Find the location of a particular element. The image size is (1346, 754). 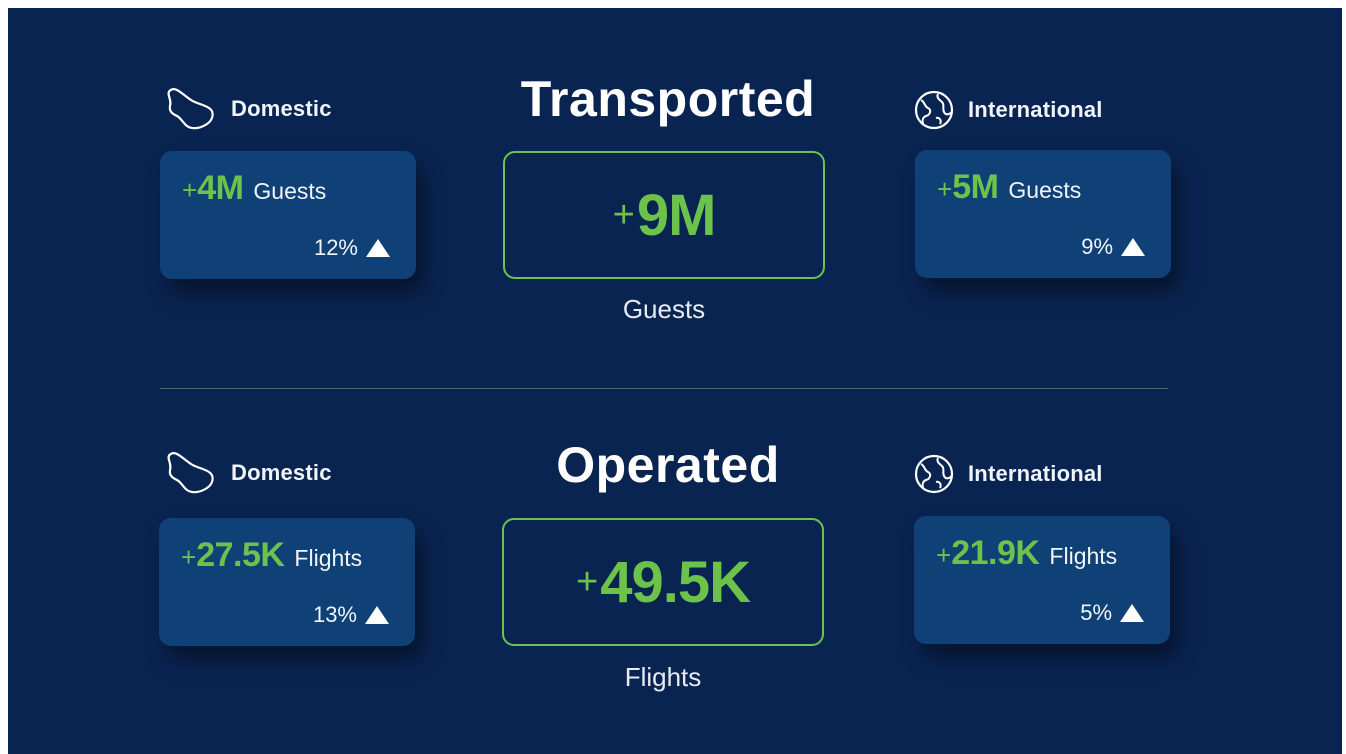

stat-value: + 21.9K Flights is located at coordinates (1026, 553).